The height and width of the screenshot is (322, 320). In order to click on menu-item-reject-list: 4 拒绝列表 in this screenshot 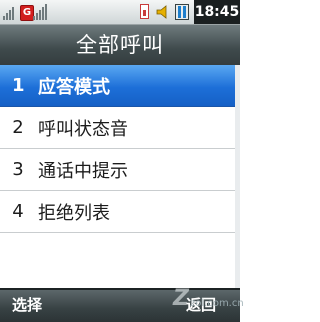, I will do `click(120, 212)`.